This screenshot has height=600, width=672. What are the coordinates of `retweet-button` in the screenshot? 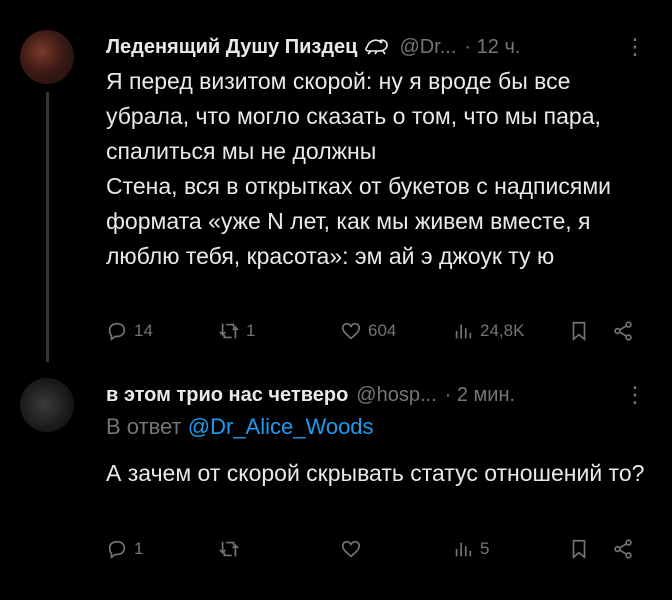 It's located at (232, 549).